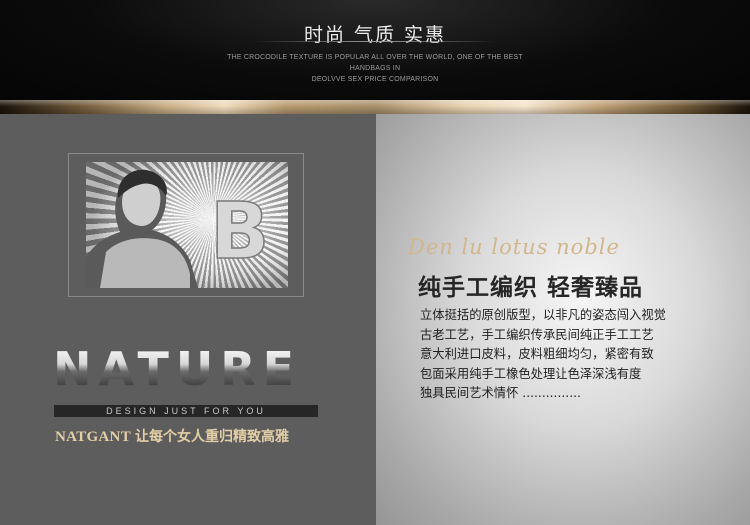  I want to click on banner-subtitle-line: HANDBAGS IN, so click(375, 68).